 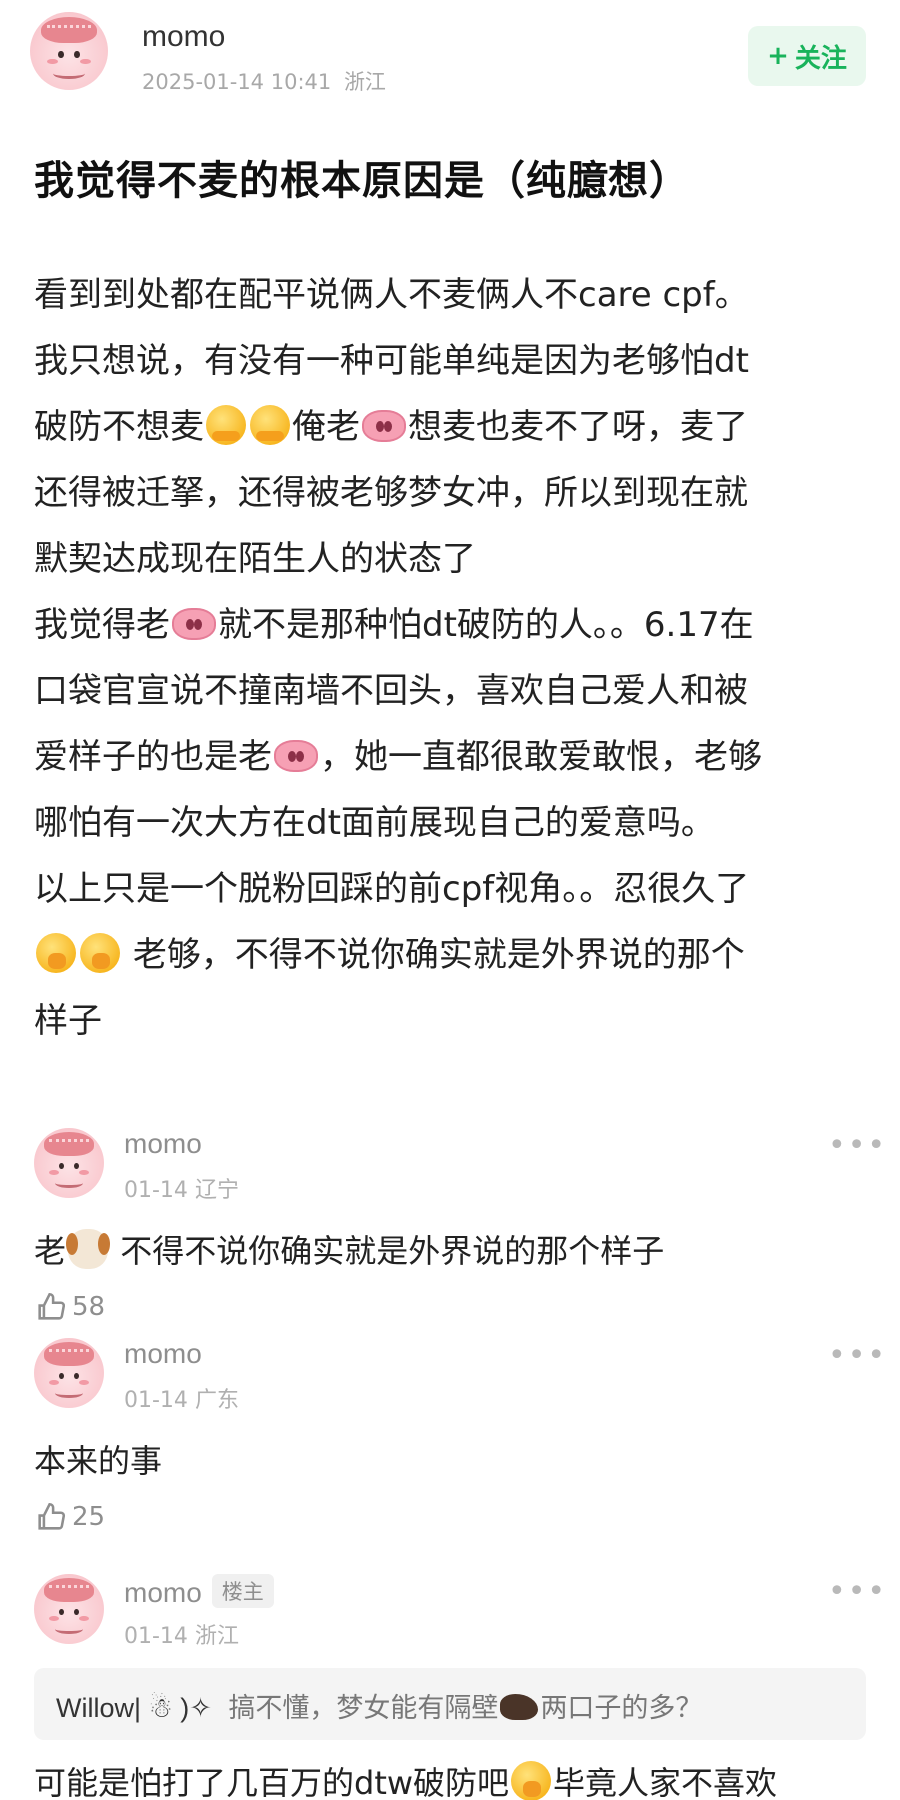 What do you see at coordinates (69, 1307) in the screenshot?
I see `like-button: 58` at bounding box center [69, 1307].